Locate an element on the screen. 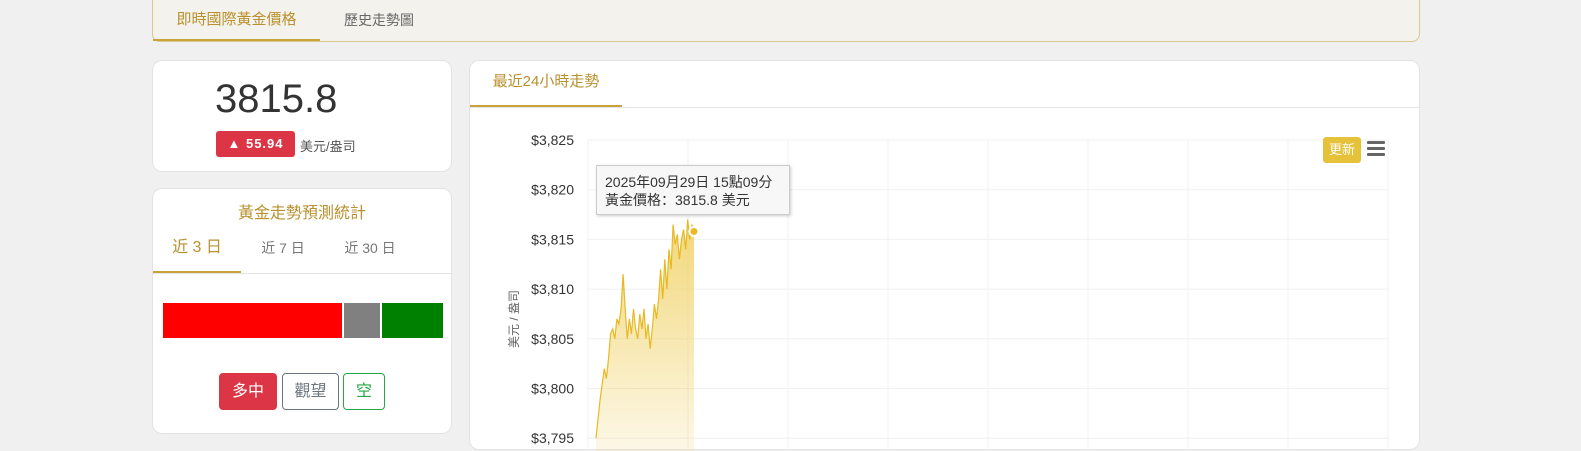  y-tick-label: $3,815 is located at coordinates (552, 239).